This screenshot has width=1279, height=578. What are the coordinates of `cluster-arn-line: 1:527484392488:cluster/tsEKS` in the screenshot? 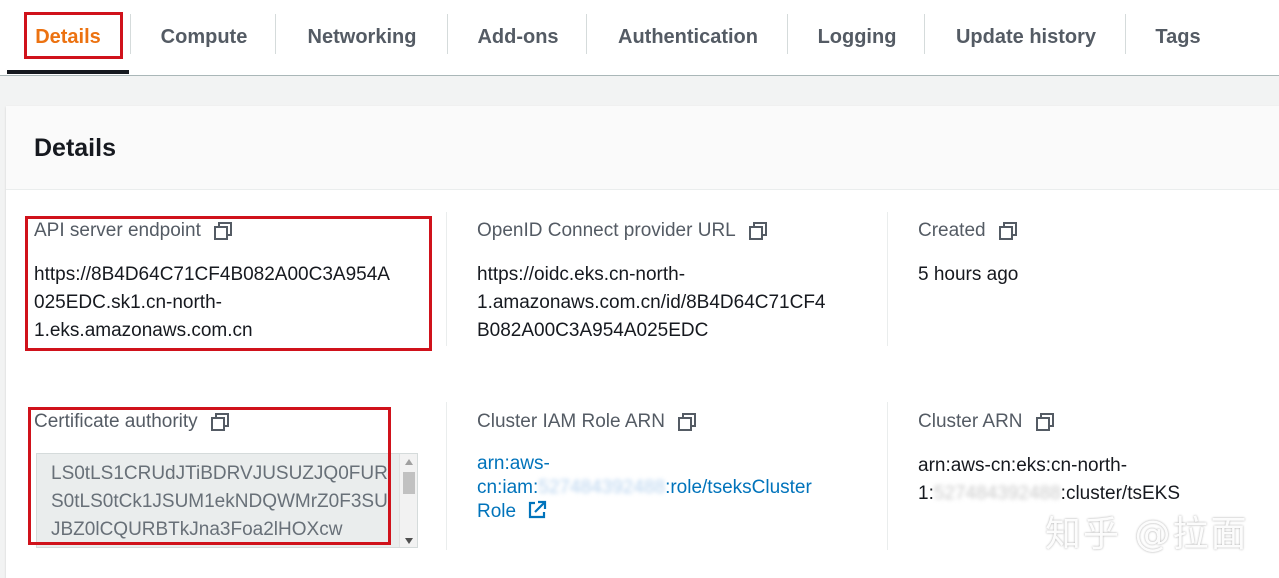 It's located at (1093, 494).